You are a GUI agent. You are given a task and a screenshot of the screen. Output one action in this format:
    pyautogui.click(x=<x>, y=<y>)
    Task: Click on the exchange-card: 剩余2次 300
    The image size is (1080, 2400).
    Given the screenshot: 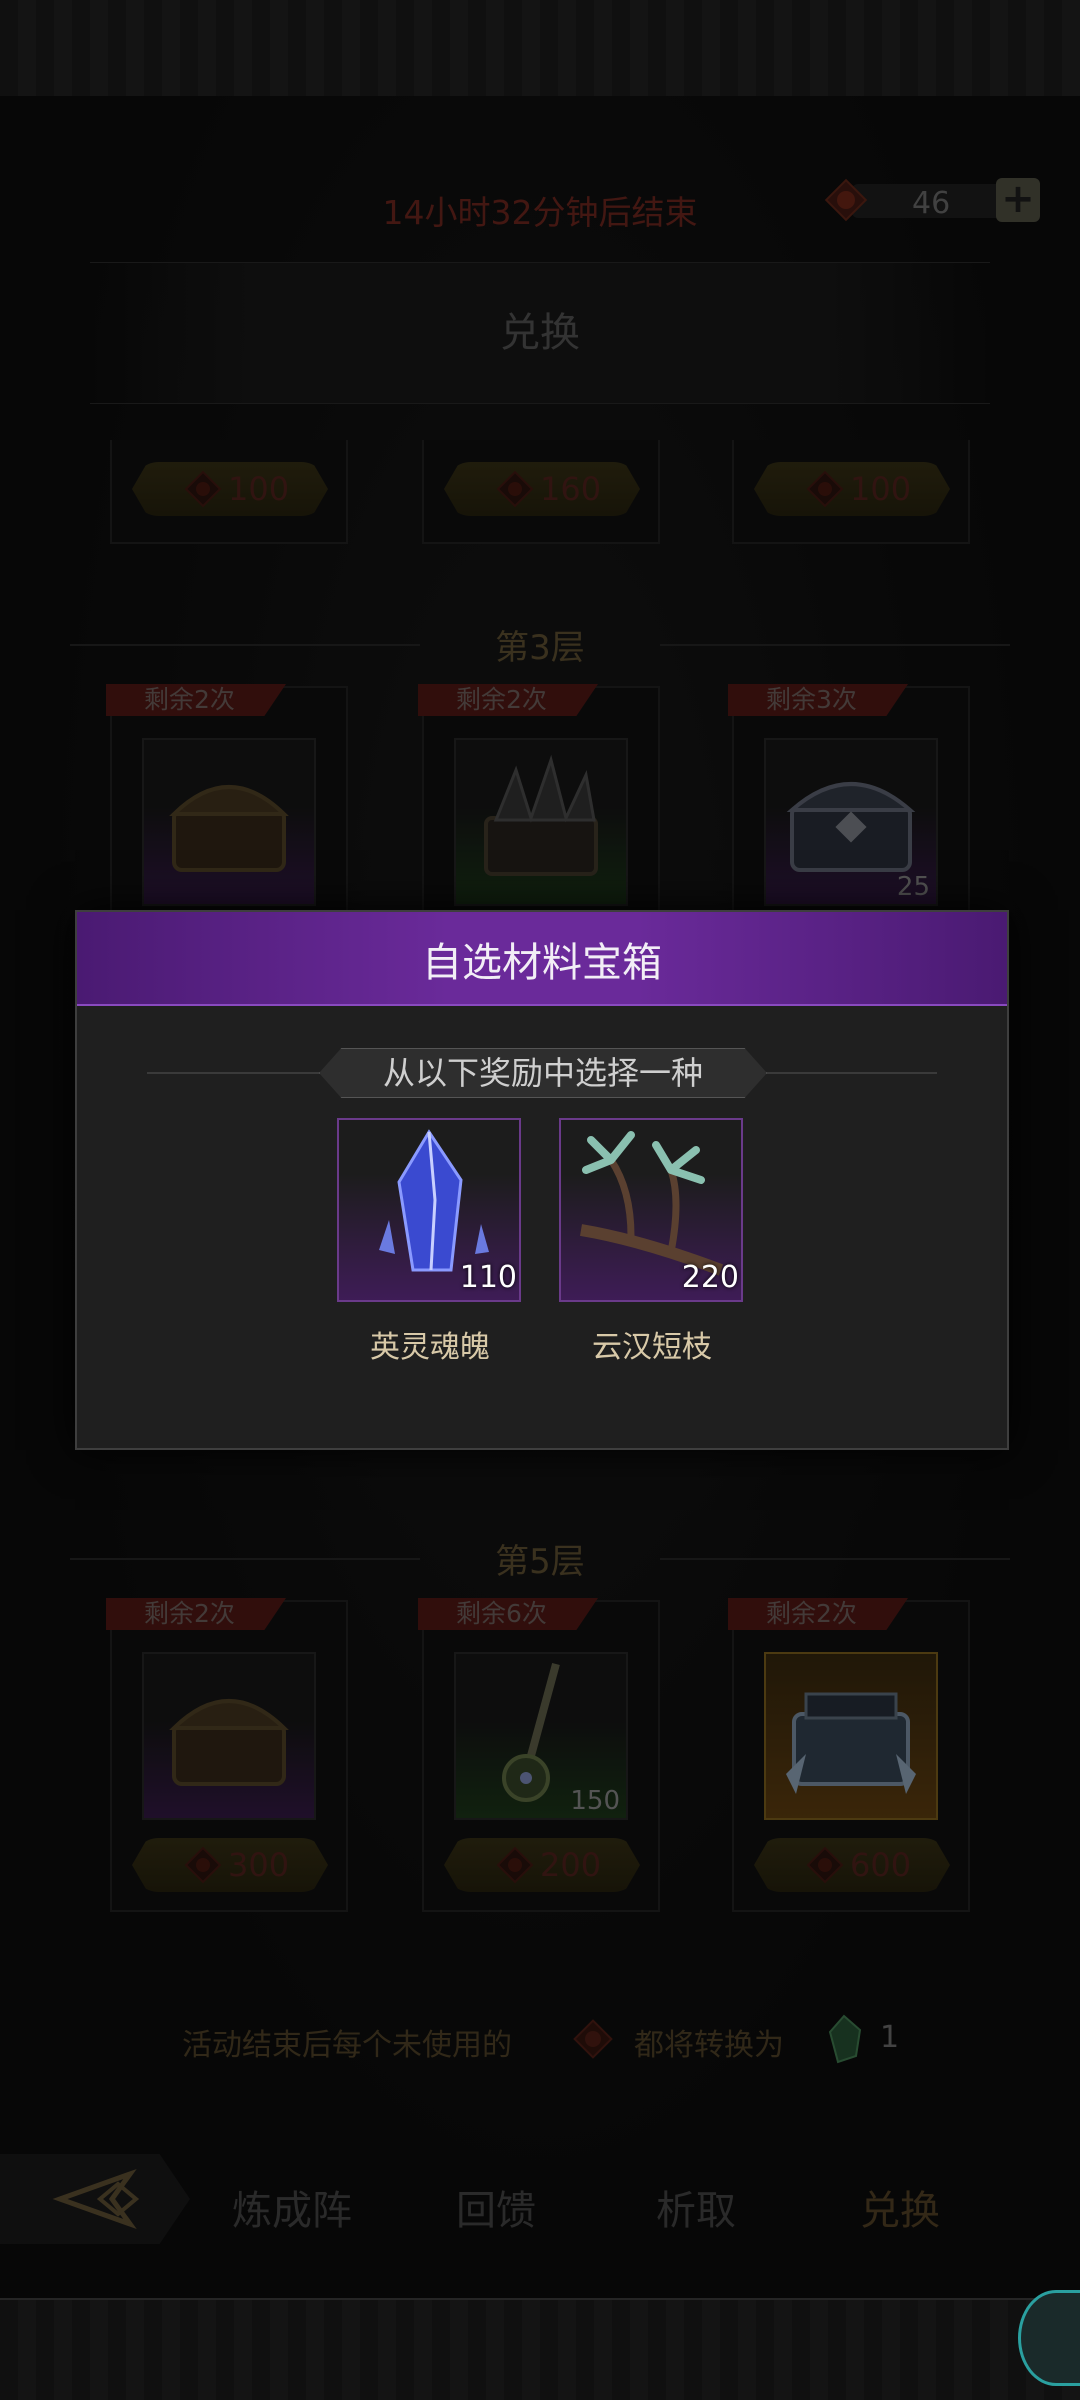 What is the action you would take?
    pyautogui.click(x=227, y=1755)
    